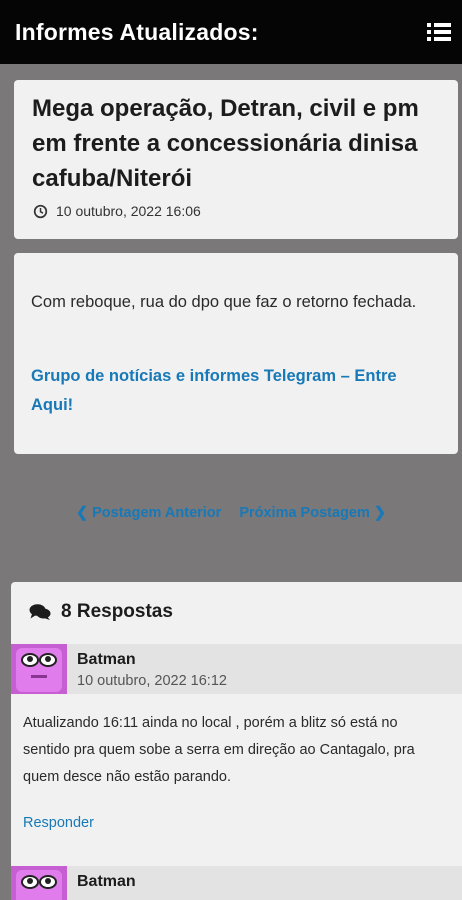 This screenshot has width=462, height=900. I want to click on comment-header: Batman 10 outubro, 2022 16:12, so click(236, 669).